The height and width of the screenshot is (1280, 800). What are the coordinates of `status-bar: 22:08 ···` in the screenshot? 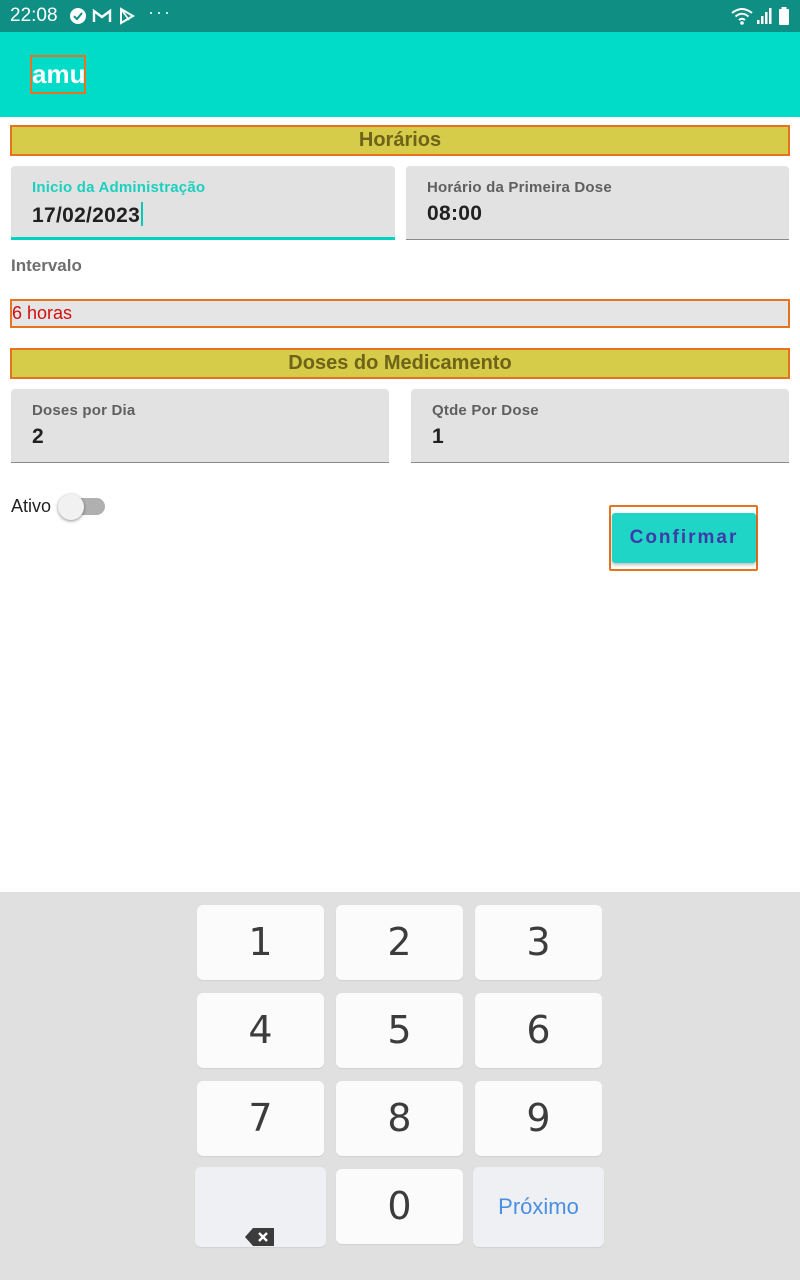 It's located at (400, 16).